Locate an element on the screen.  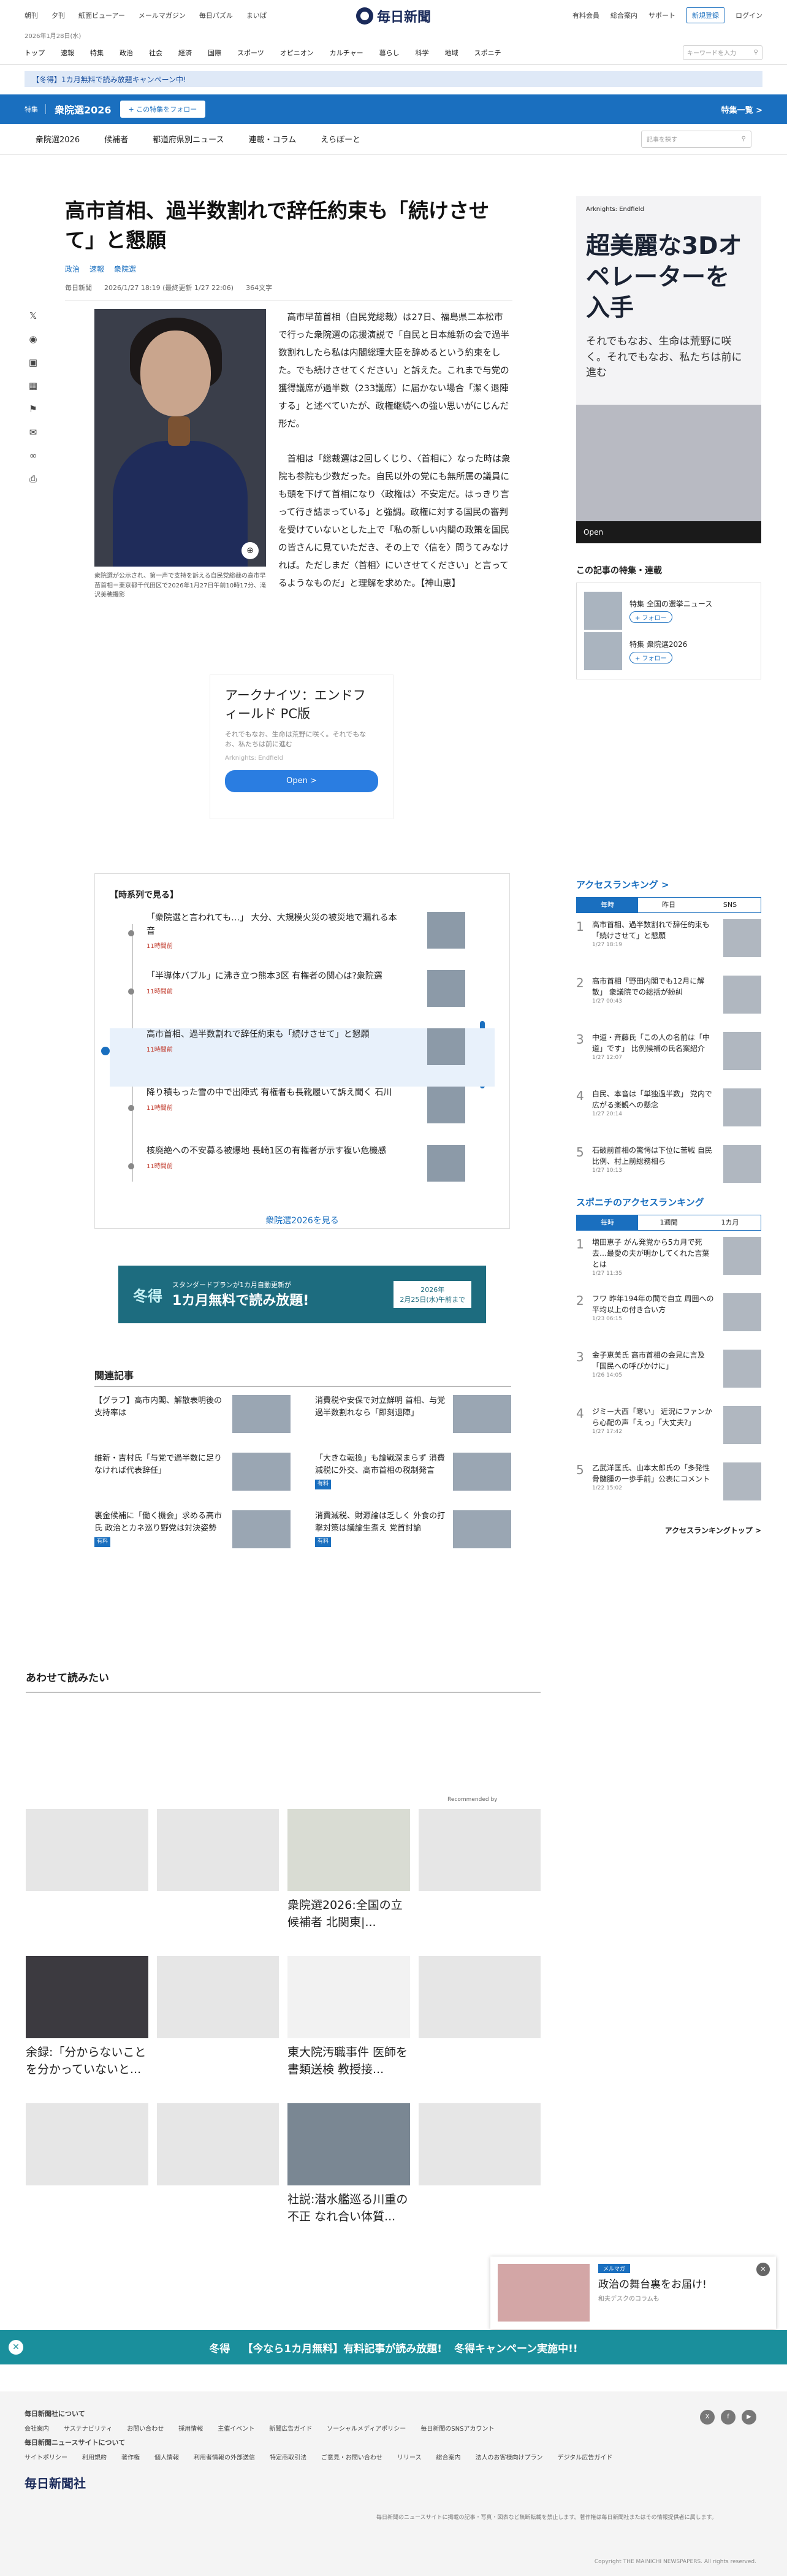
feature-list-link: 特集一覧 > is located at coordinates (741, 109).